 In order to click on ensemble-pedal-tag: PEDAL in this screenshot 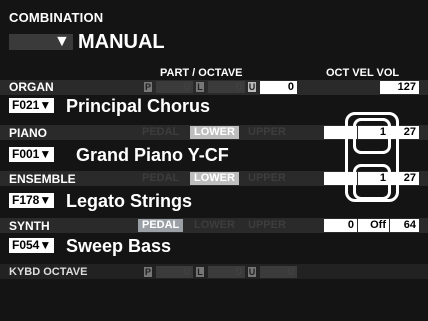, I will do `click(160, 178)`.